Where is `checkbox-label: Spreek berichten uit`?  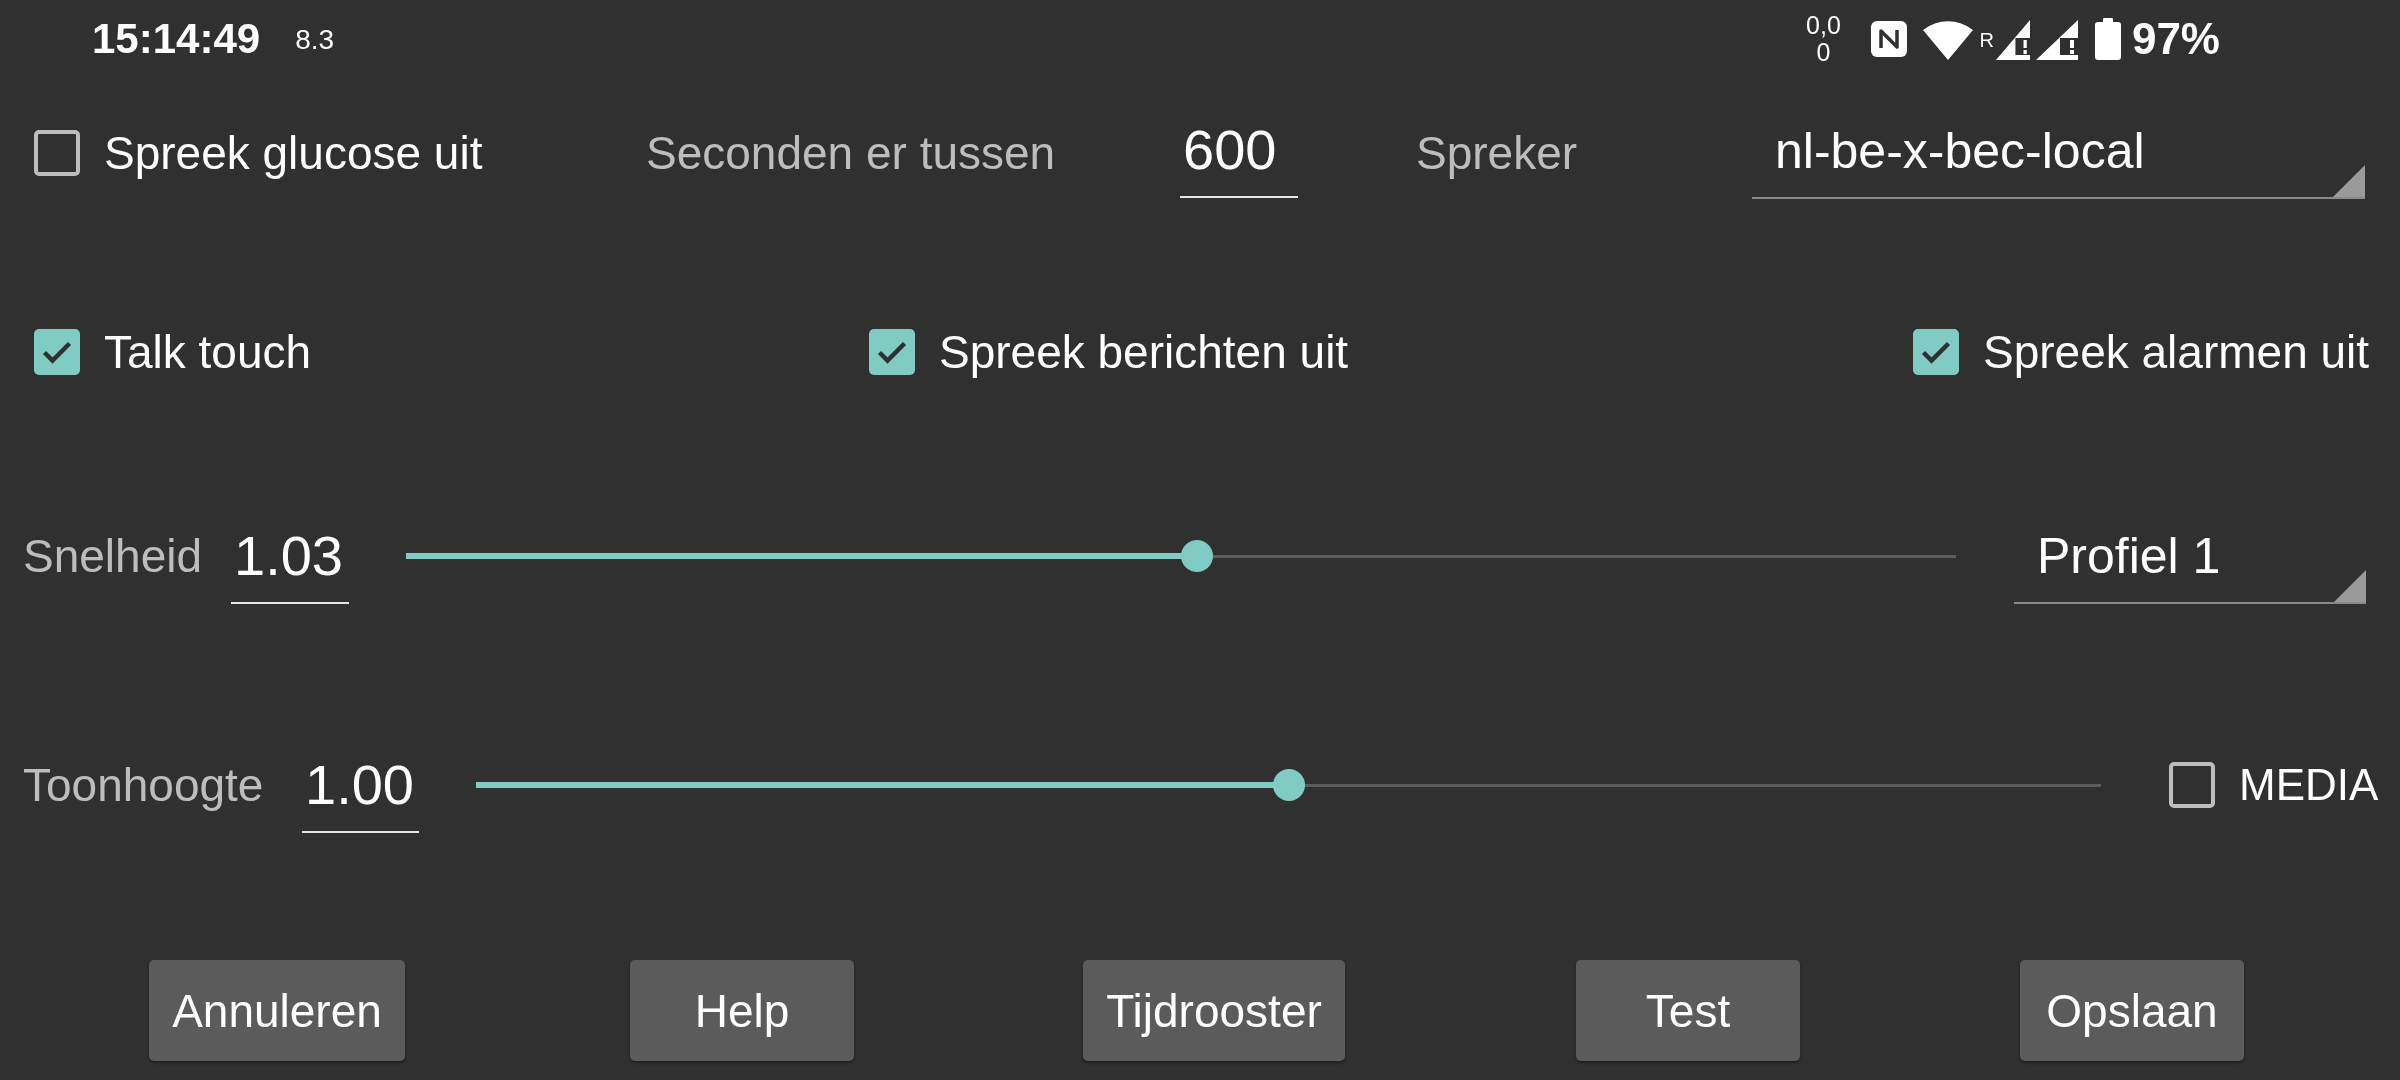
checkbox-label: Spreek berichten uit is located at coordinates (1144, 352).